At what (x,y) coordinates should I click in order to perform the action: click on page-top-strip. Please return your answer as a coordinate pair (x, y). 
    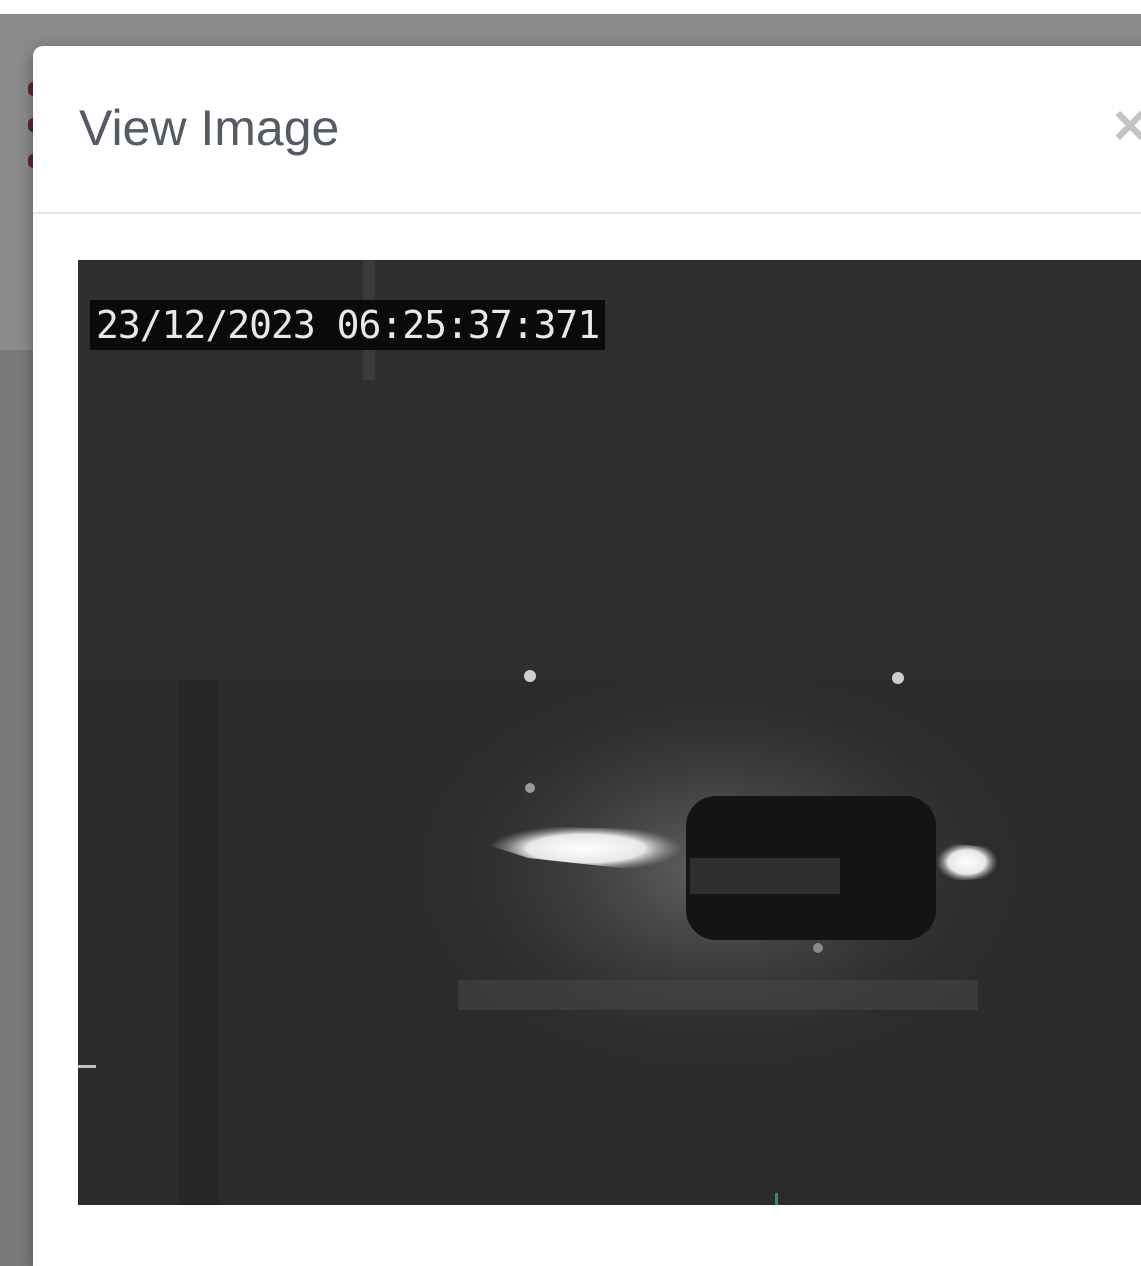
    Looking at the image, I should click on (570, 7).